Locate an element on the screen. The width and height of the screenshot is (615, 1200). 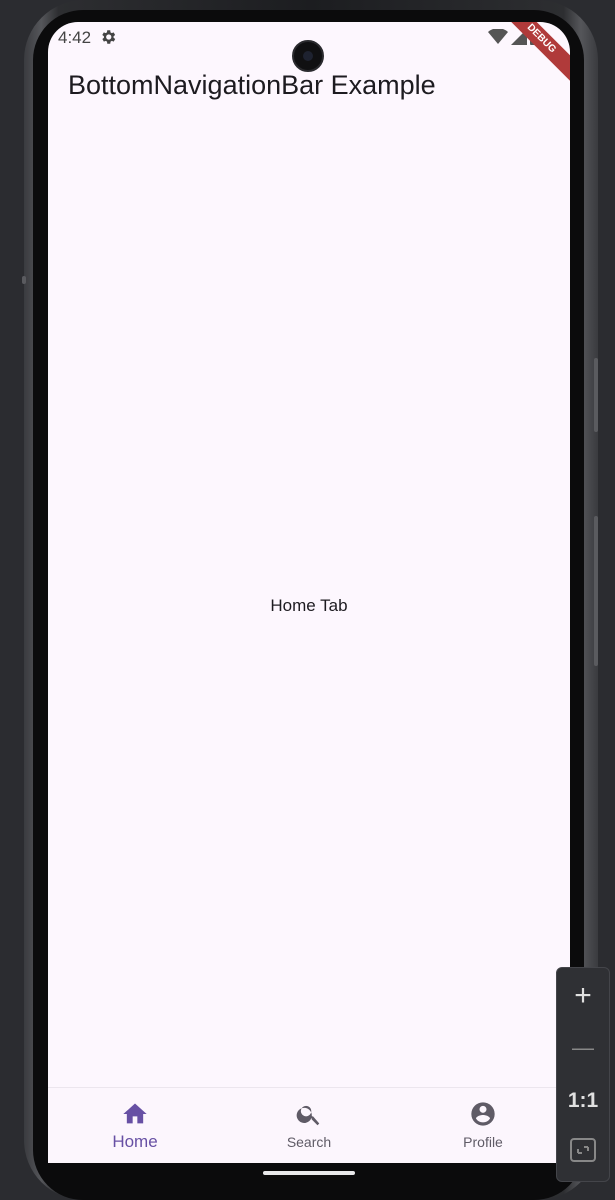
nav-label-home: Home is located at coordinates (135, 1141).